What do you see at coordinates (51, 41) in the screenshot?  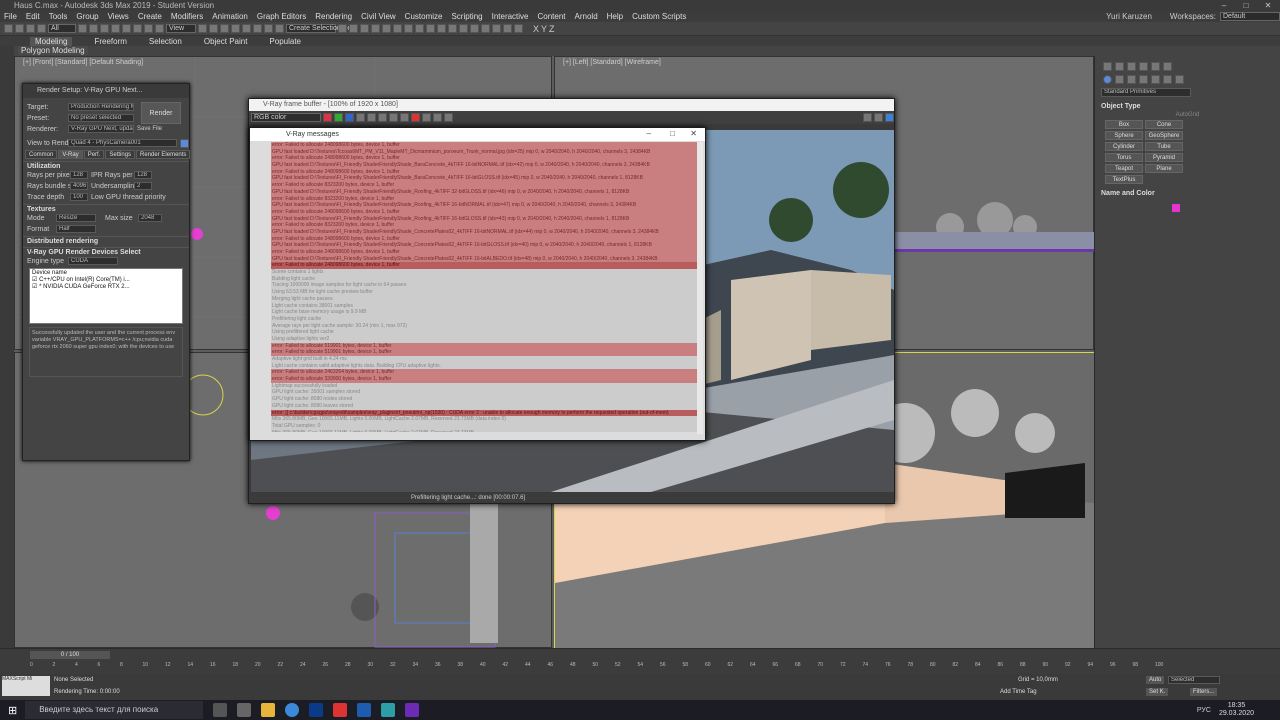 I see `ribbon-tab: Modeling` at bounding box center [51, 41].